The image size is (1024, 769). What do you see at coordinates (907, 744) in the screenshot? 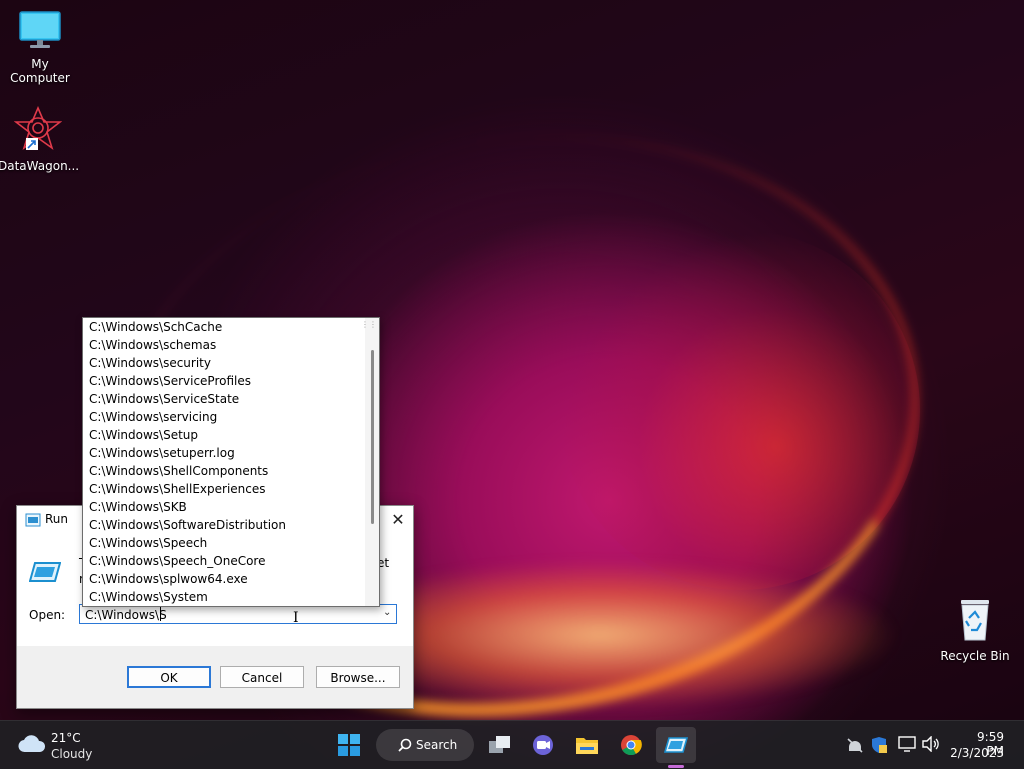
I see `display-icon` at bounding box center [907, 744].